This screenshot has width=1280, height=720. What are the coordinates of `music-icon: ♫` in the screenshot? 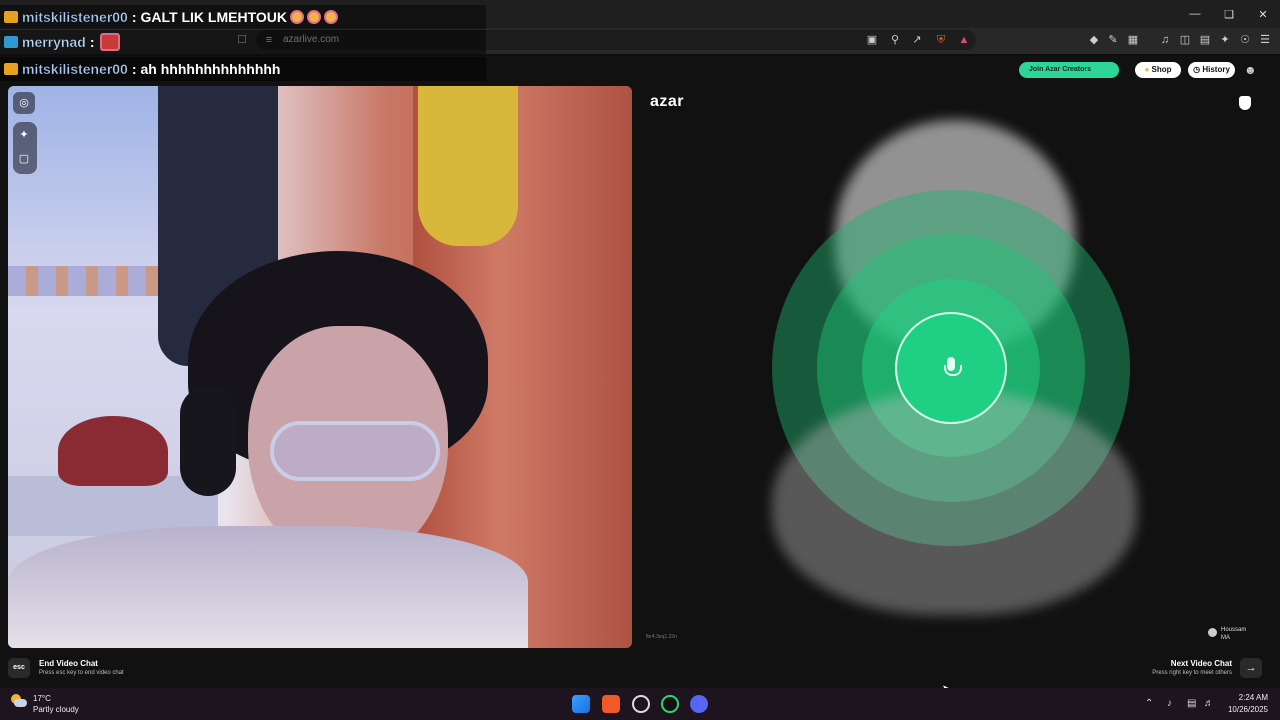 It's located at (1165, 40).